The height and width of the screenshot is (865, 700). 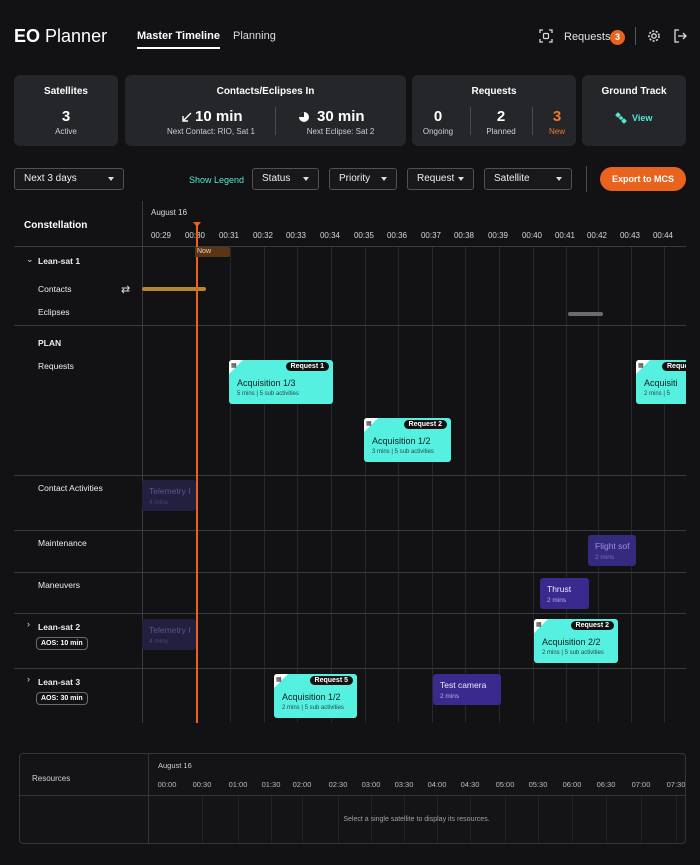 What do you see at coordinates (470, 784) in the screenshot?
I see `time-tick: 04:30` at bounding box center [470, 784].